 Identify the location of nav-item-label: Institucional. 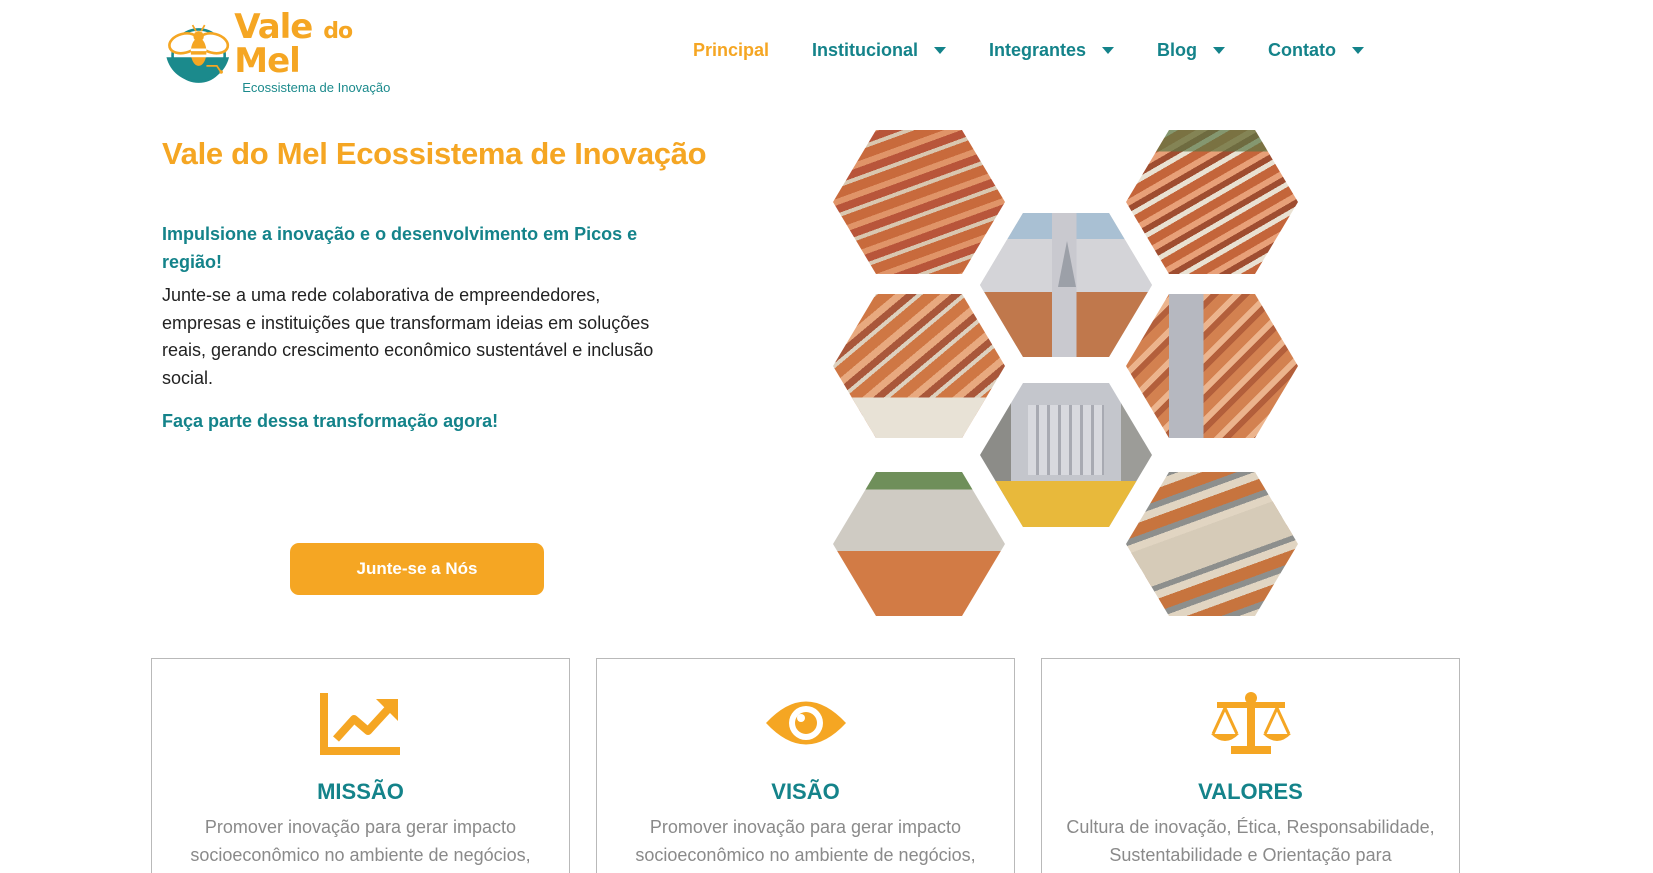
(865, 50).